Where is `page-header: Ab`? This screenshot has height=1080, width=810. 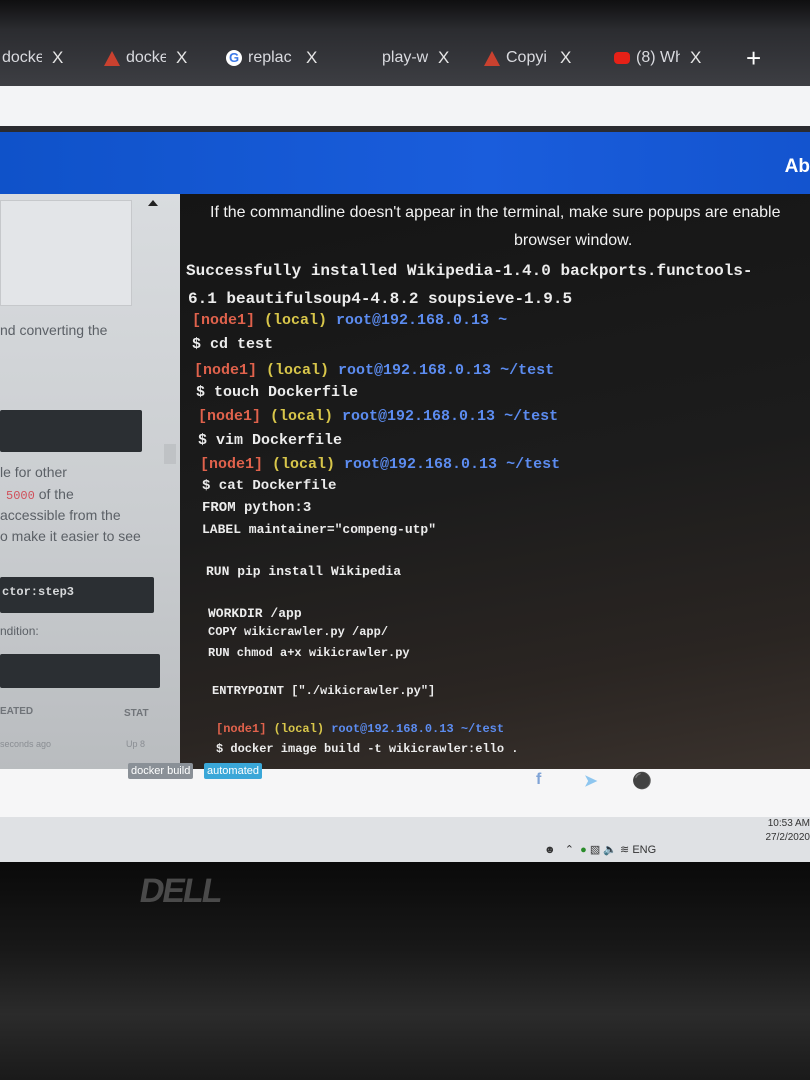 page-header: Ab is located at coordinates (405, 163).